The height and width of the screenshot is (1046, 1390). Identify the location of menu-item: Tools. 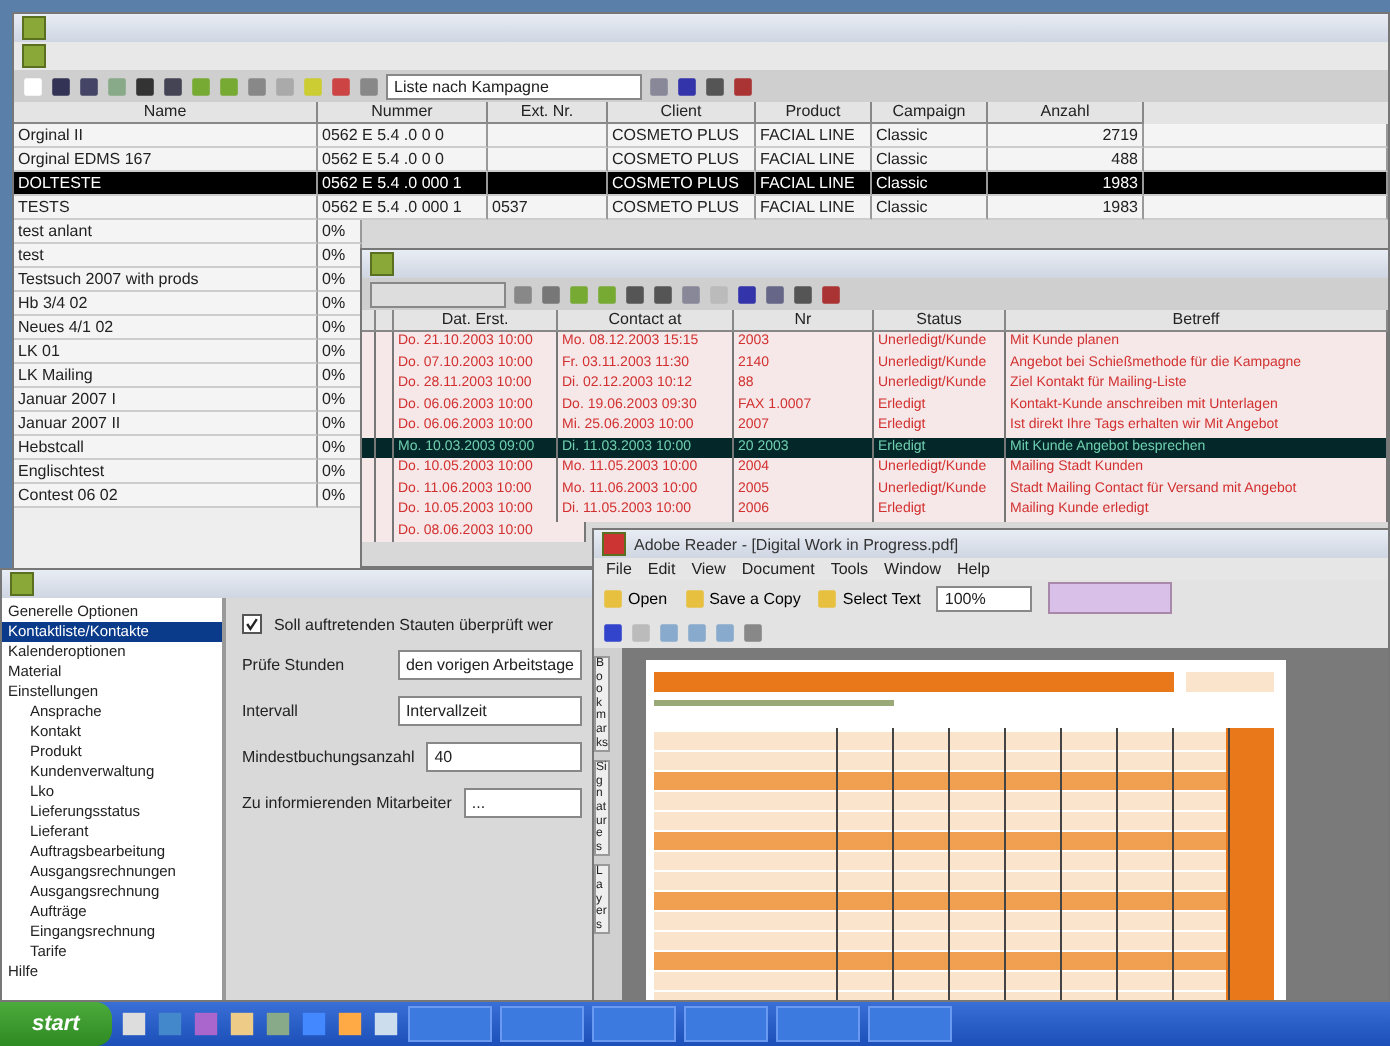
(849, 569).